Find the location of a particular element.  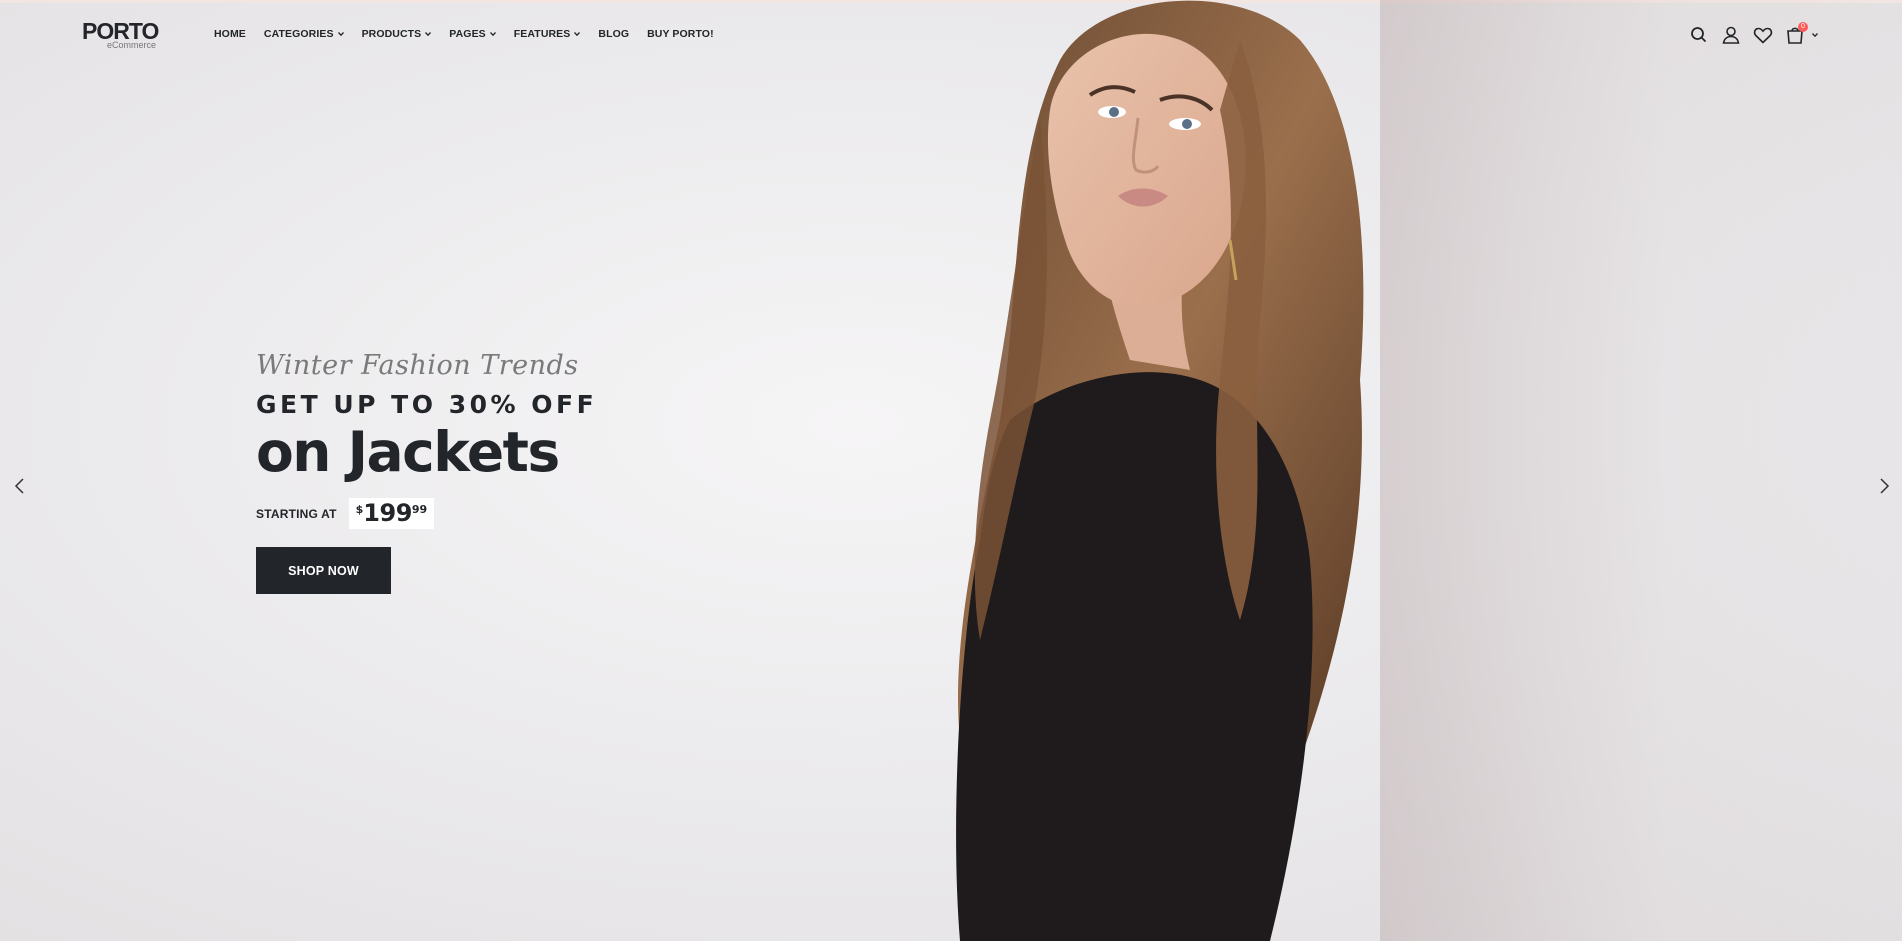

search-icon is located at coordinates (1699, 35).